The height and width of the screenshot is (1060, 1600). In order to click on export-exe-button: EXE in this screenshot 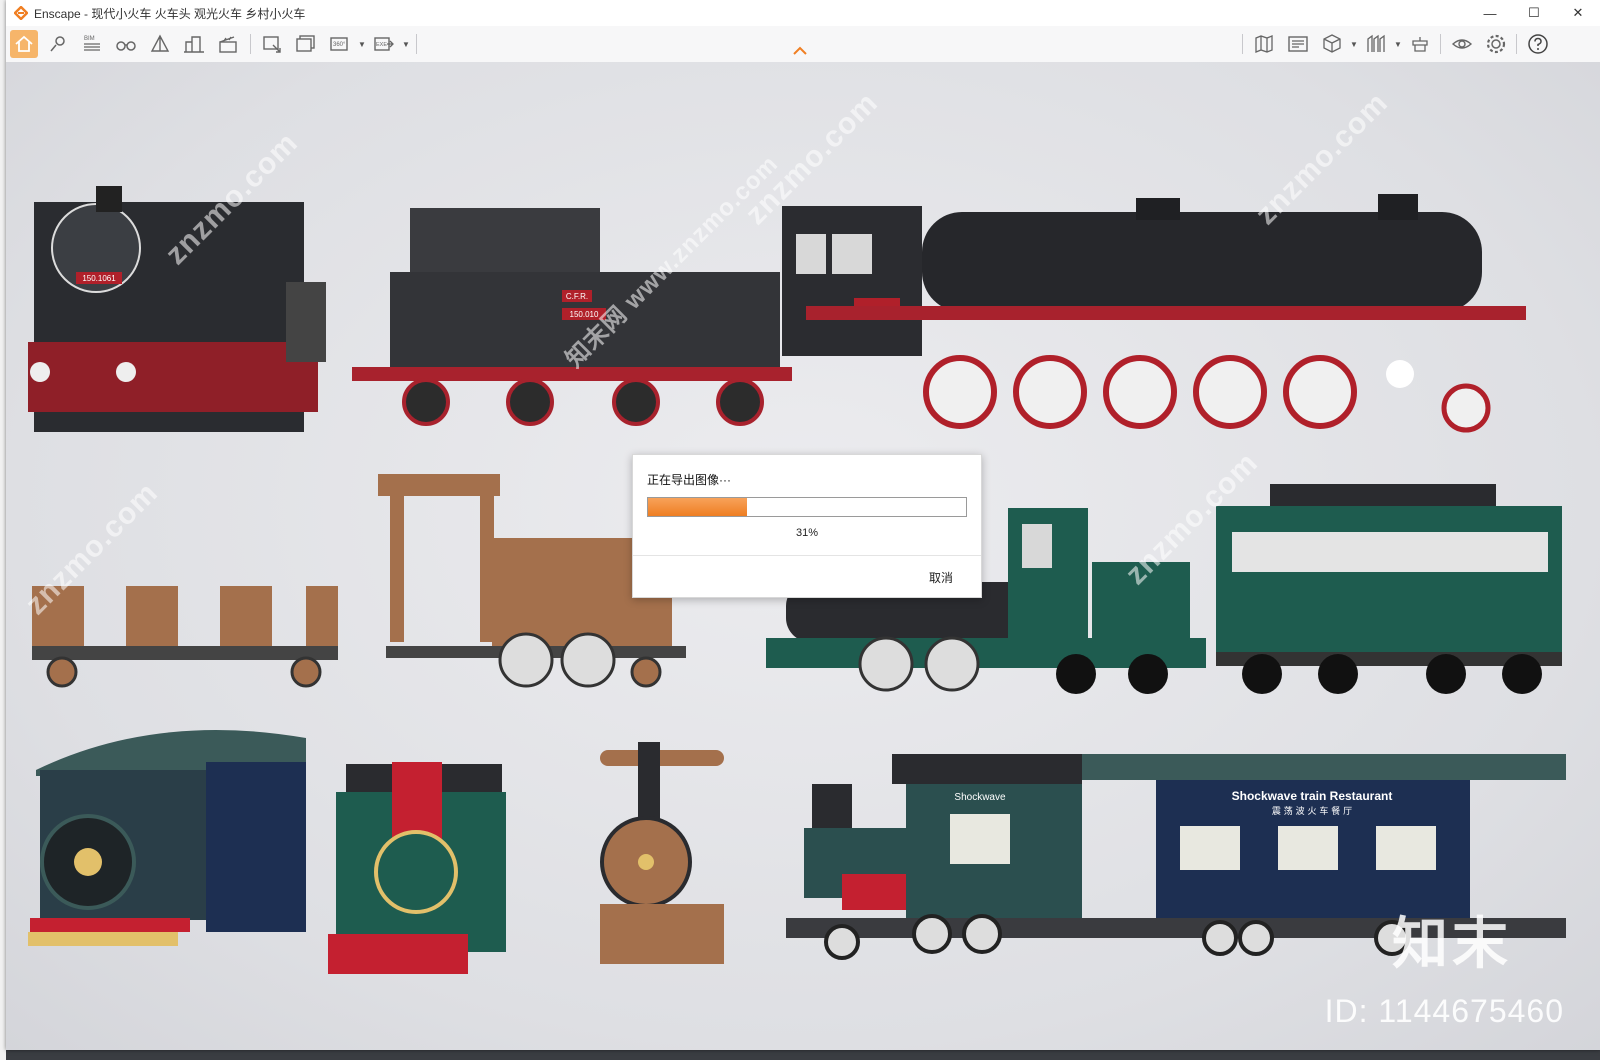, I will do `click(384, 44)`.